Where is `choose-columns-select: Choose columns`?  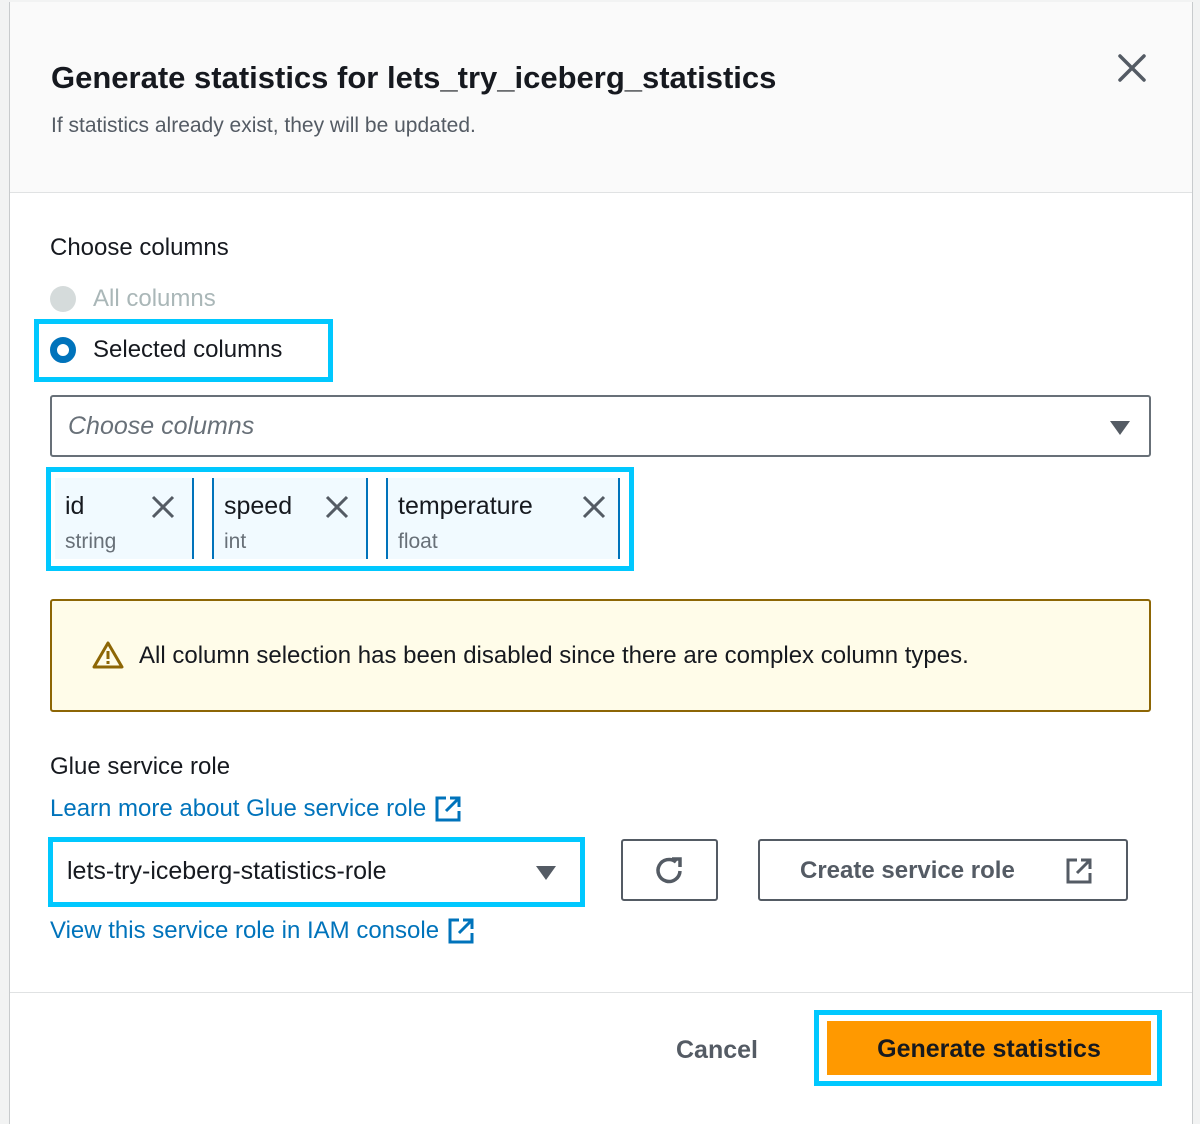
choose-columns-select: Choose columns is located at coordinates (600, 426).